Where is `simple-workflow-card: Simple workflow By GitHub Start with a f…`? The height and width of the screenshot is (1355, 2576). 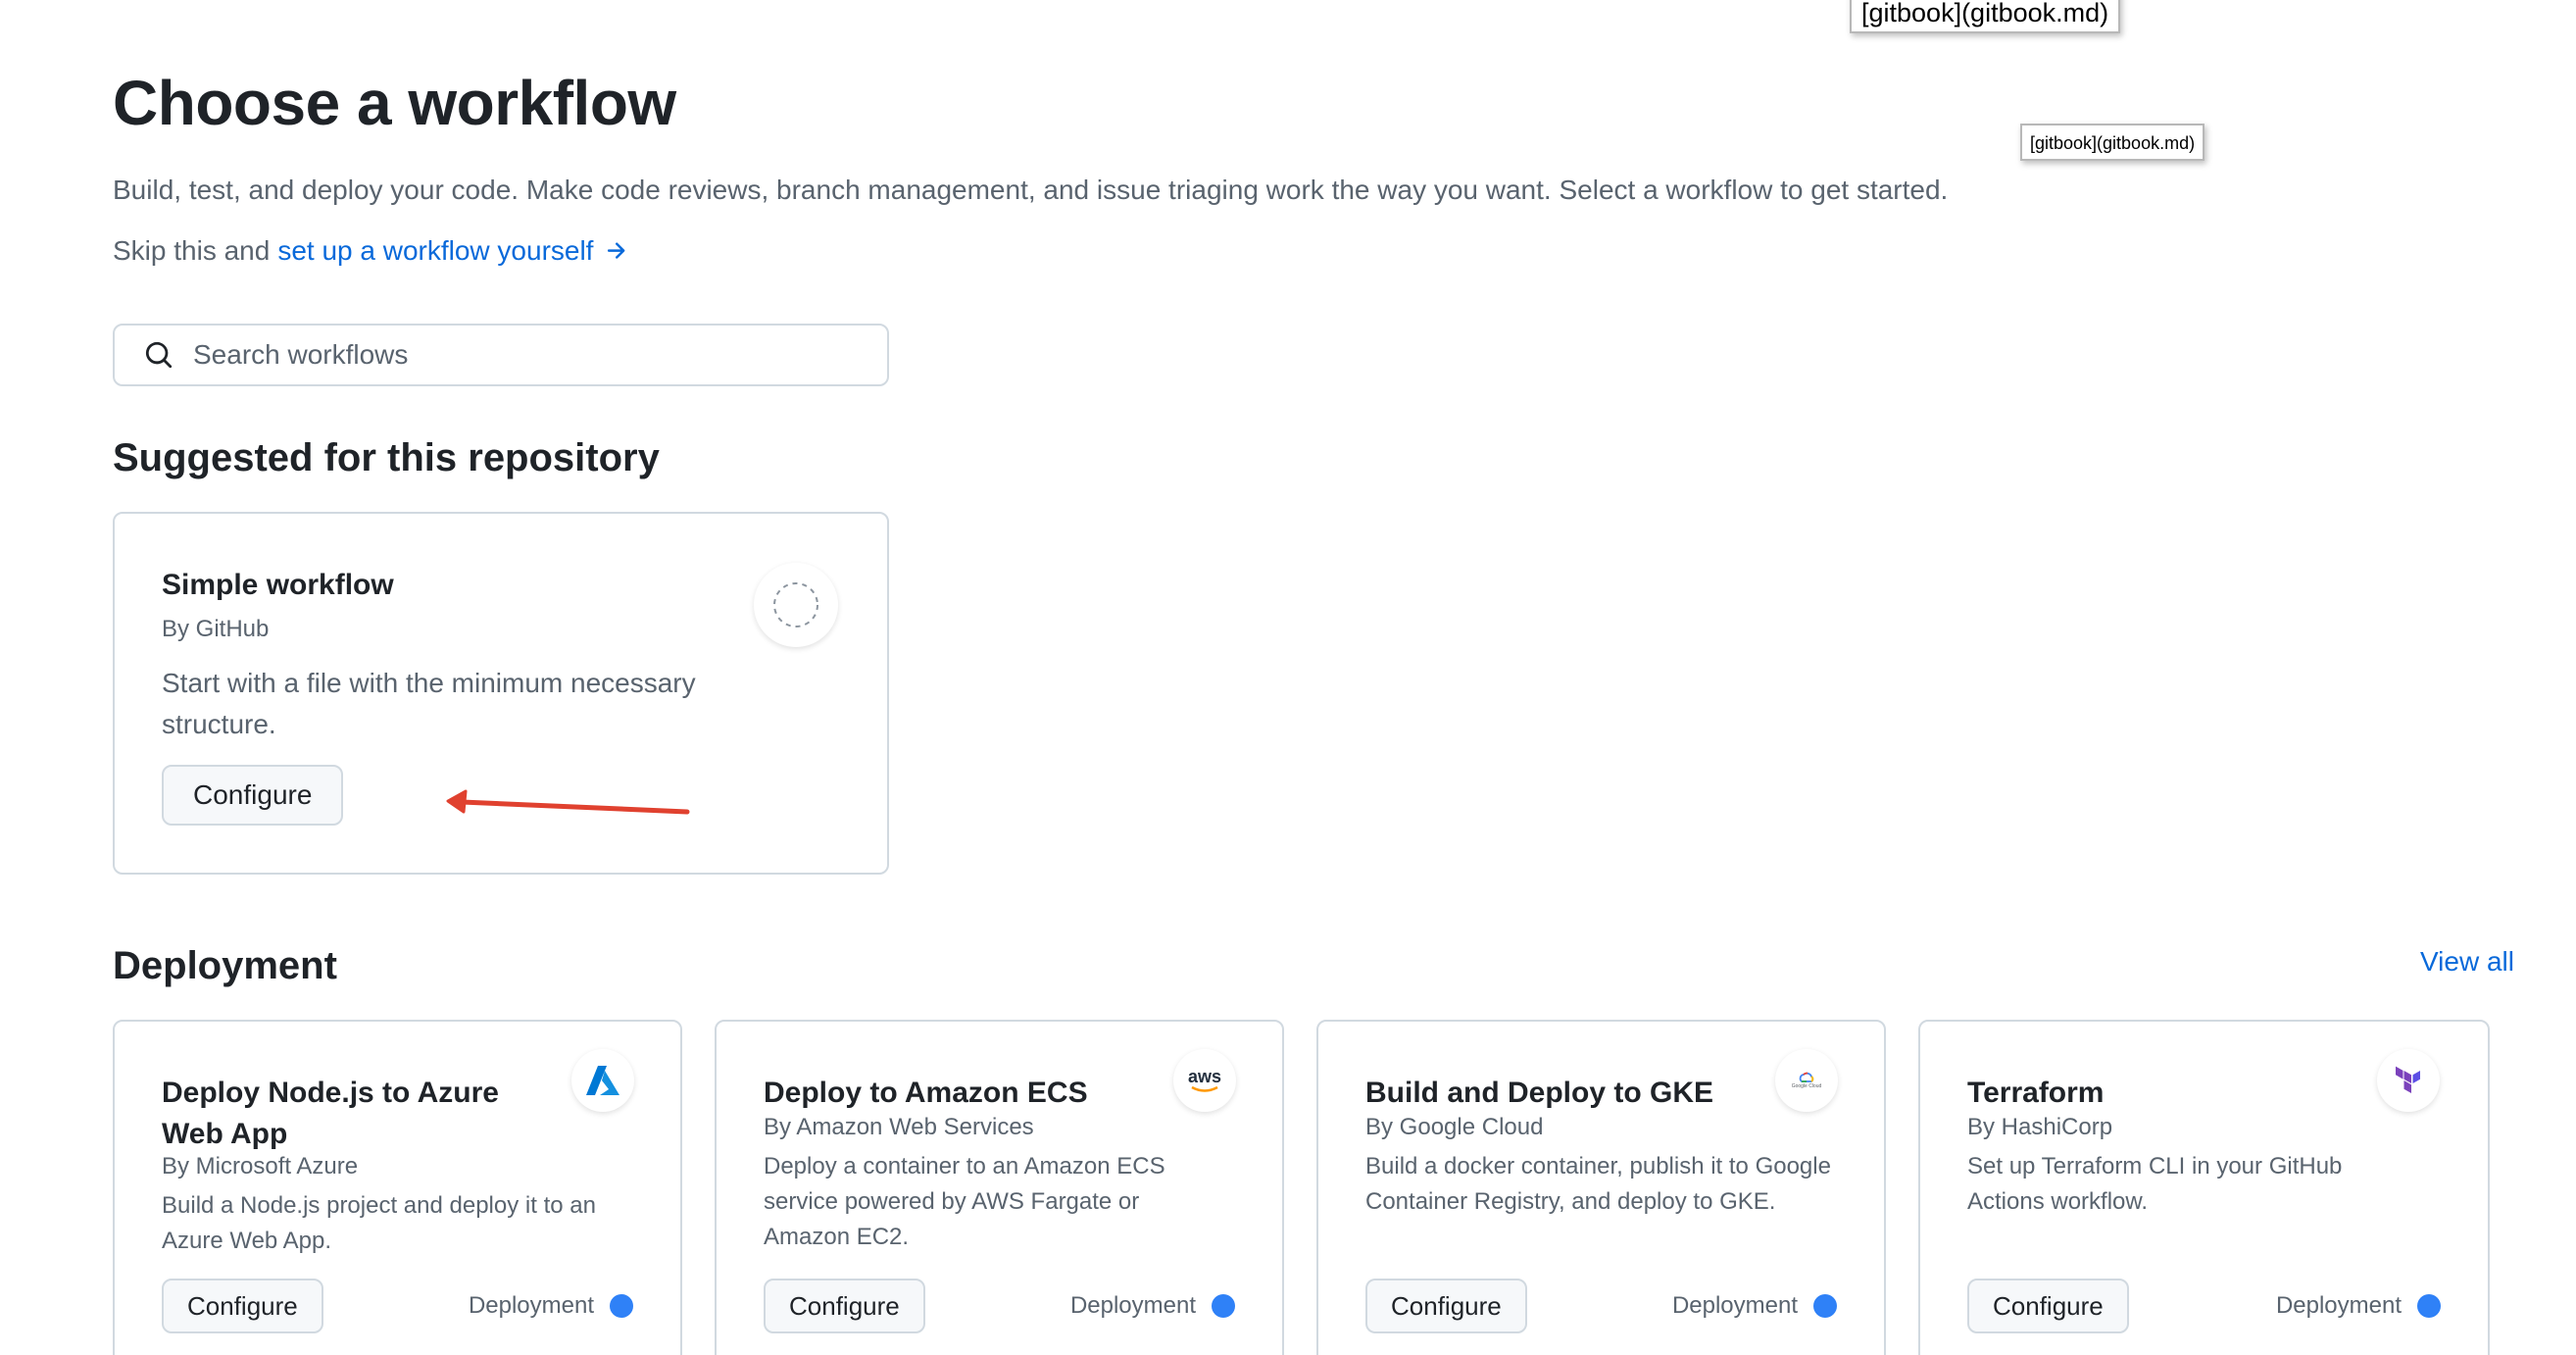
simple-workflow-card: Simple workflow By GitHub Start with a f… is located at coordinates (501, 693).